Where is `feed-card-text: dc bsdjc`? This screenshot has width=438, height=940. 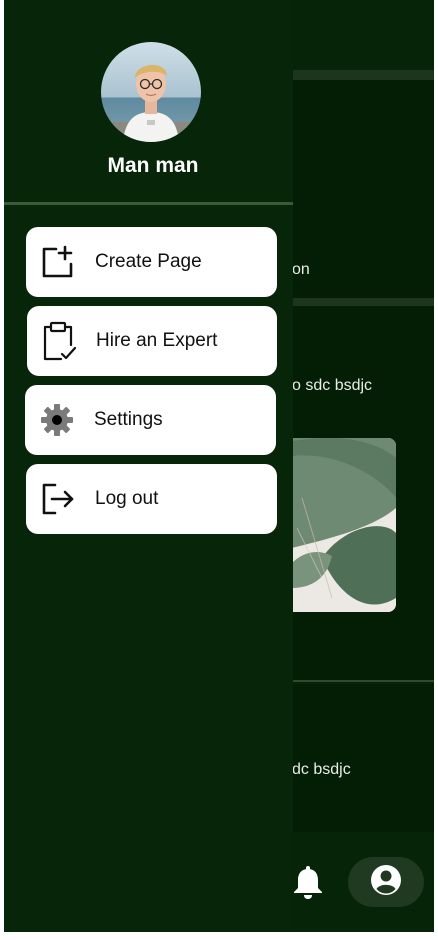 feed-card-text: dc bsdjc is located at coordinates (321, 769).